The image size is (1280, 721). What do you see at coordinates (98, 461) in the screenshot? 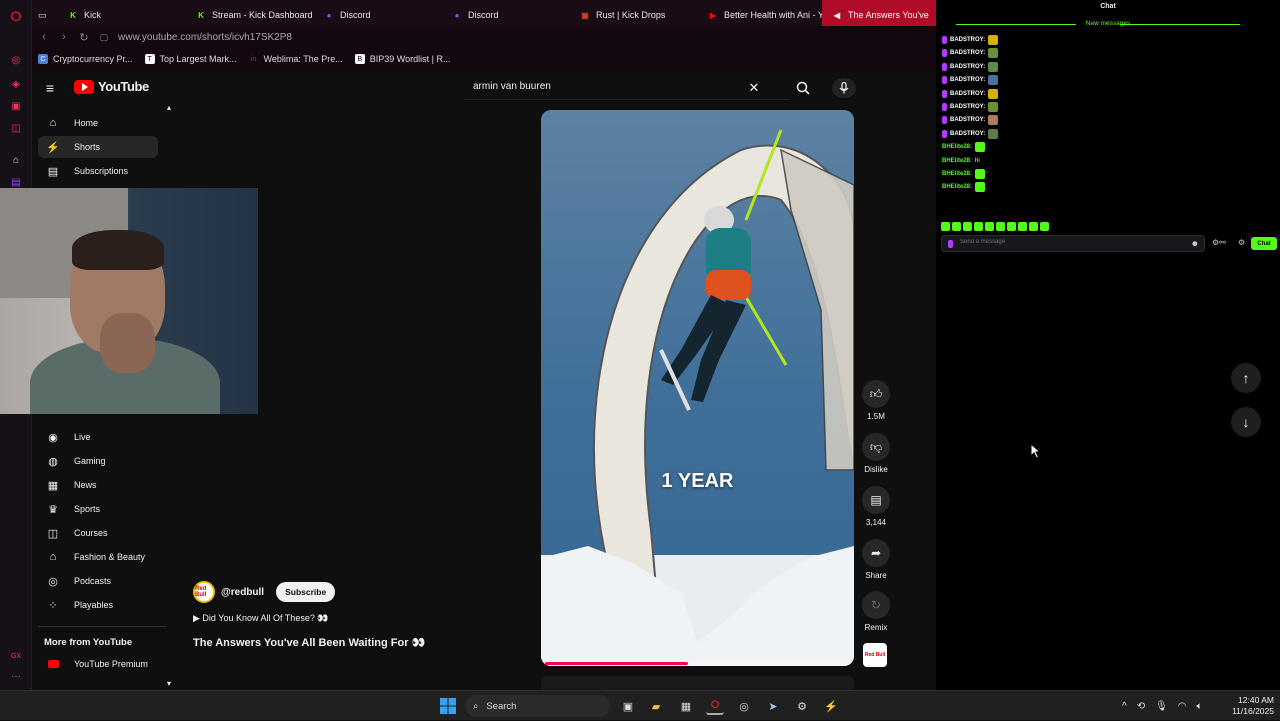
I see `sidebar-item-gaming: ◍ Gaming` at bounding box center [98, 461].